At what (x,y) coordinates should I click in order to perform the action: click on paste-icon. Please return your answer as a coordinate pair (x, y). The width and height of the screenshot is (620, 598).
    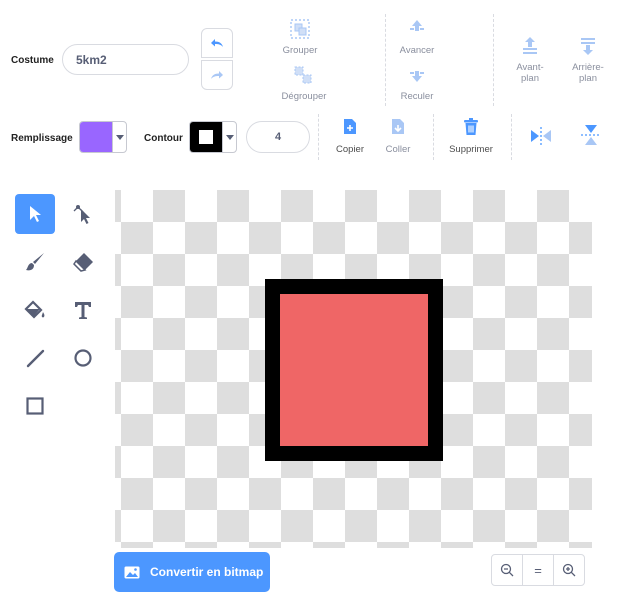
    Looking at the image, I should click on (398, 126).